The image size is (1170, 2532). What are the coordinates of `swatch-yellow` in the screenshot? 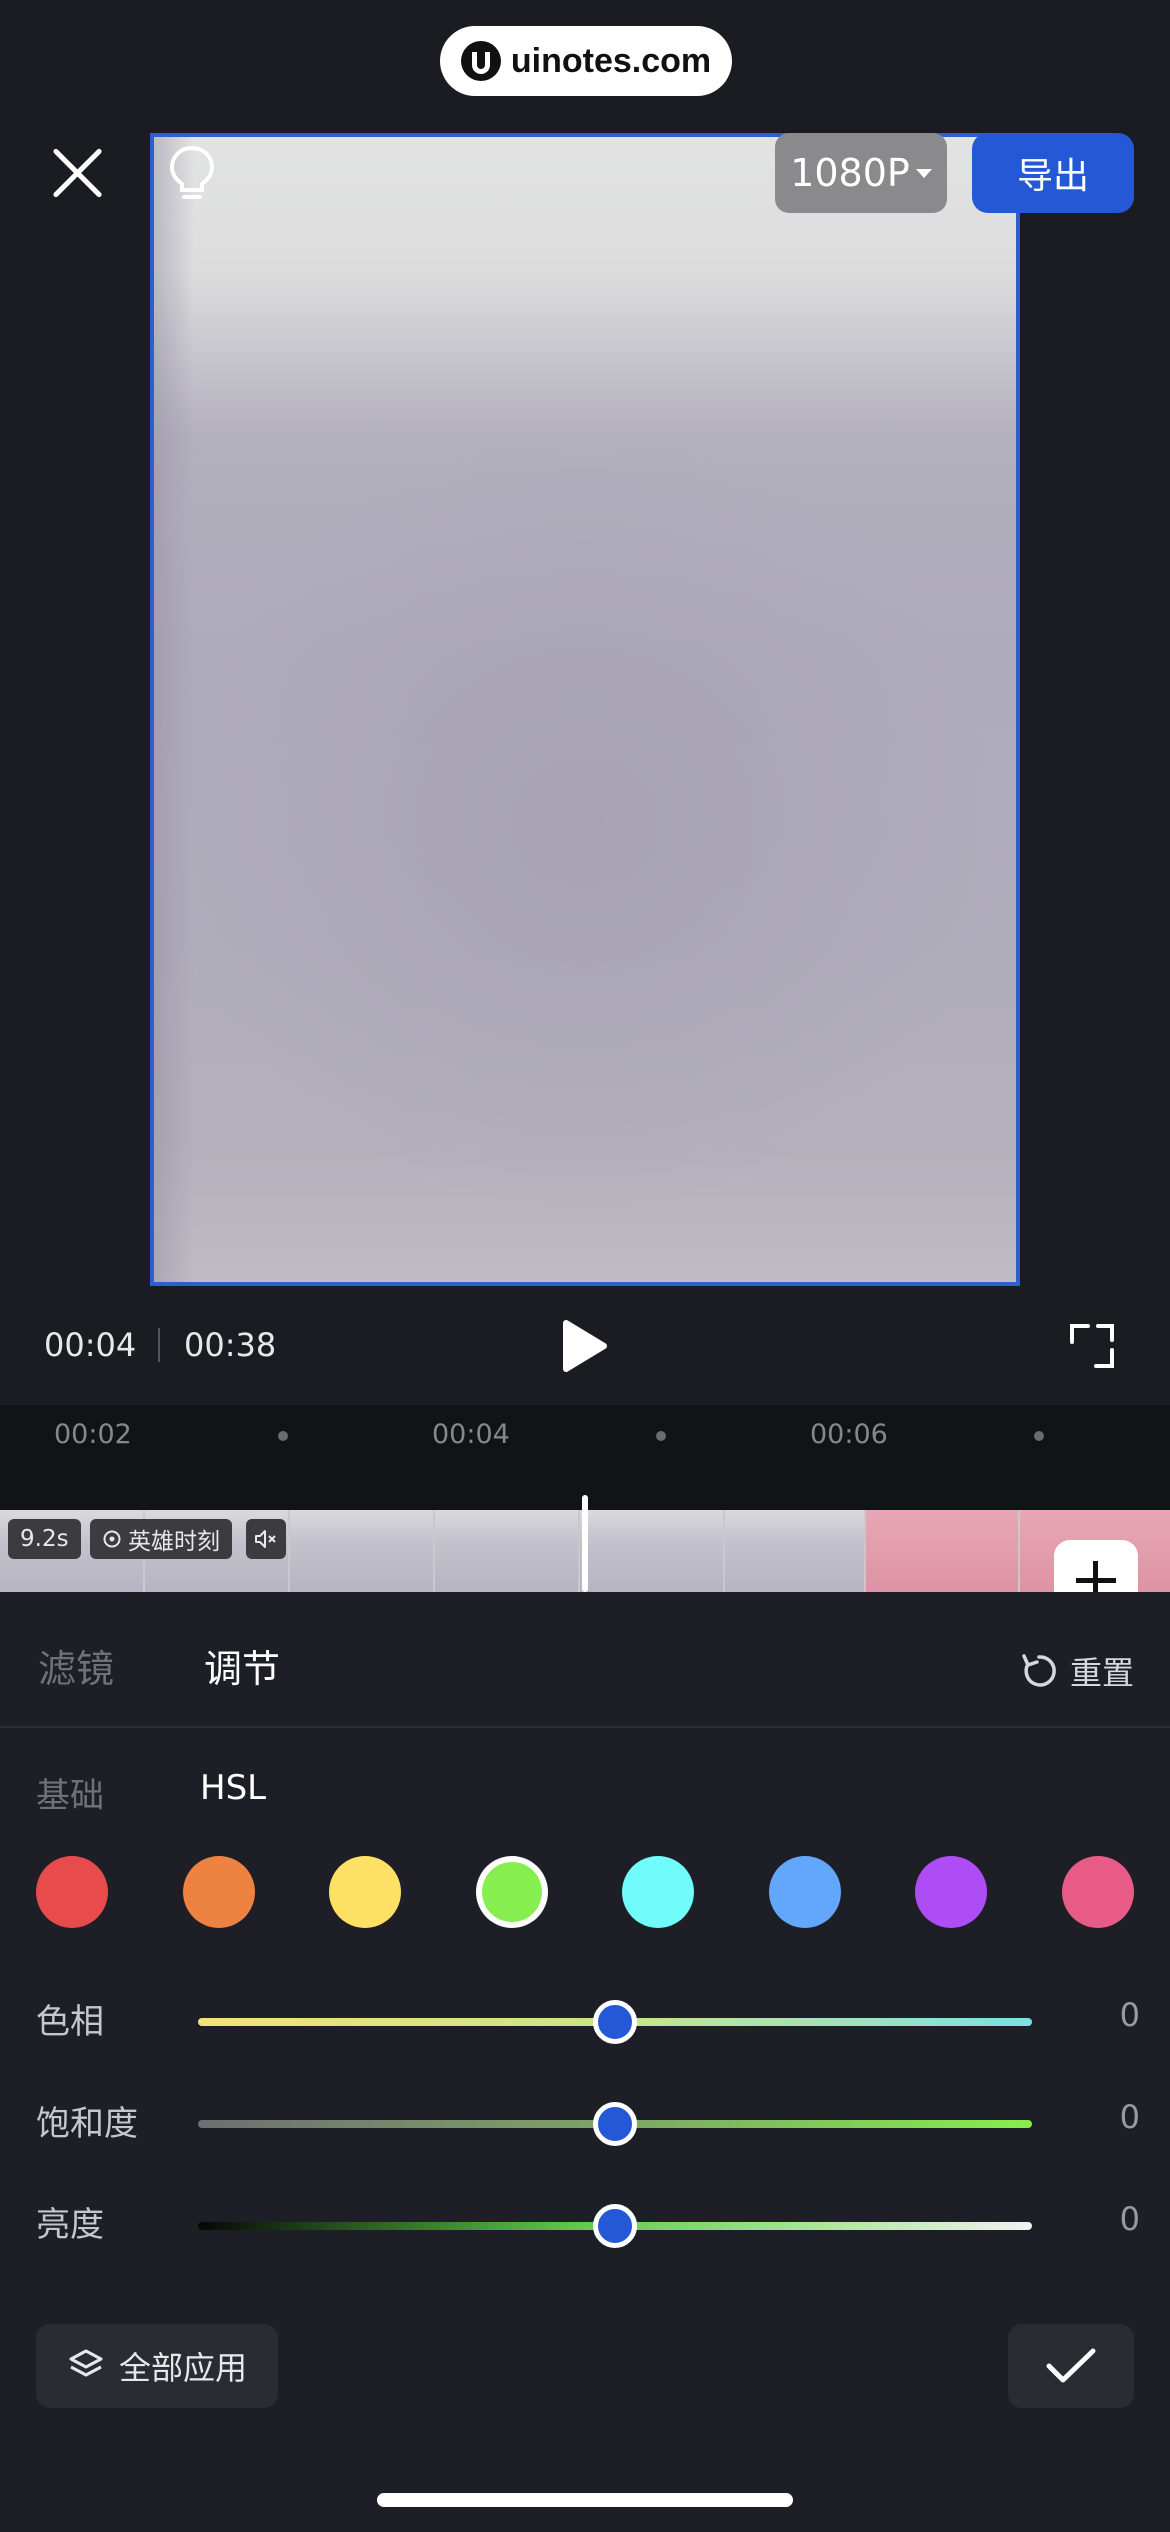 It's located at (365, 1892).